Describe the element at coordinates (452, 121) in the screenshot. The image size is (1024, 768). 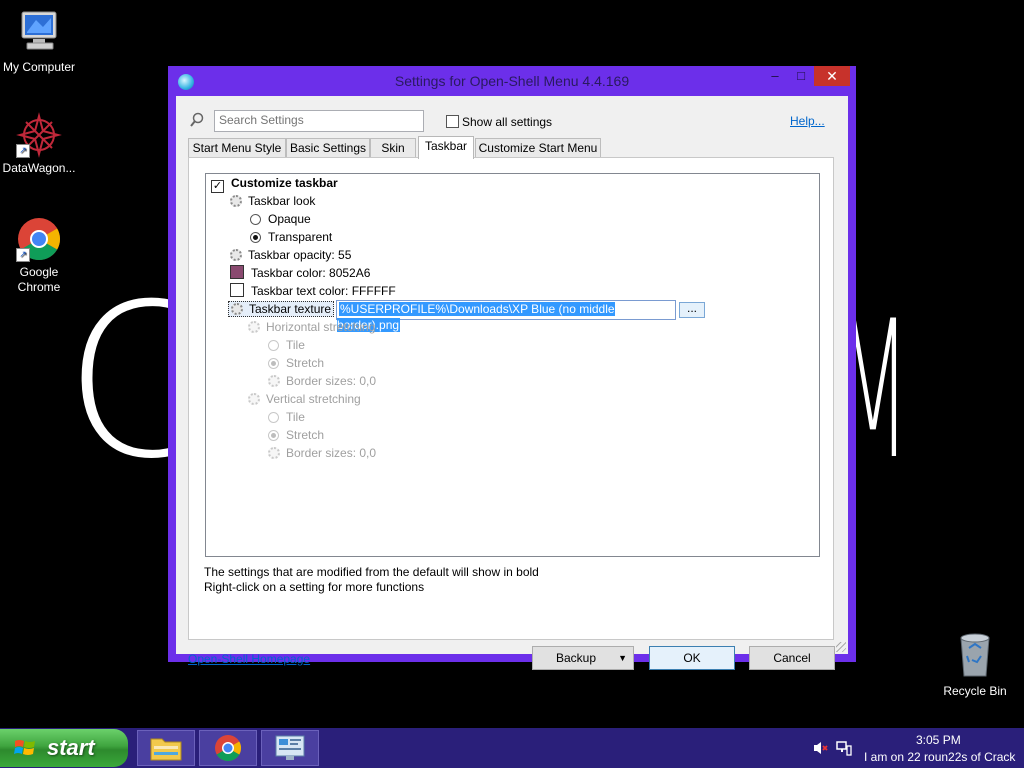
I see `show-all-settings-checkbox` at that location.